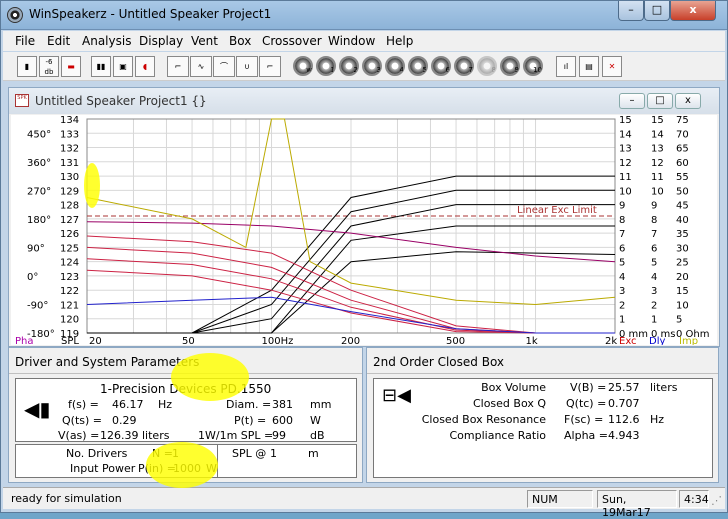  Describe the element at coordinates (682, 248) in the screenshot. I see `impedance-tick-label: 30` at that location.